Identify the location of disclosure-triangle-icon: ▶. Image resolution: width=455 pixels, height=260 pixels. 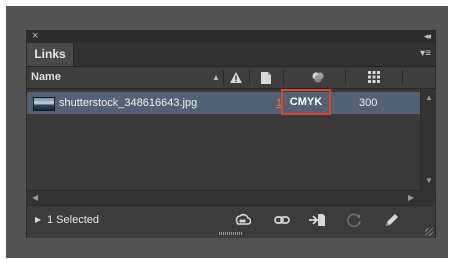
(38, 220).